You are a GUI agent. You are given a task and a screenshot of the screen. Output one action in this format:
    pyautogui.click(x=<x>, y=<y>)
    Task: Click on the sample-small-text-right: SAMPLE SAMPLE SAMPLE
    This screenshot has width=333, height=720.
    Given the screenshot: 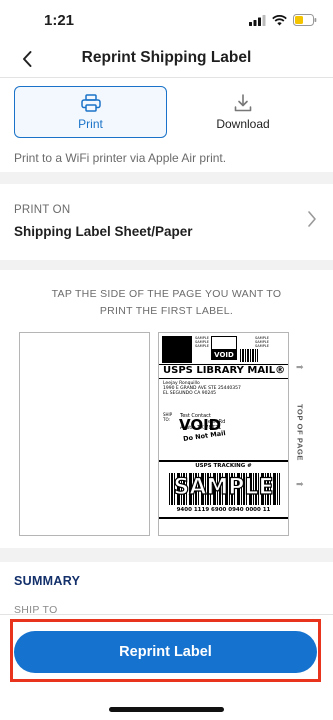 What is the action you would take?
    pyautogui.click(x=262, y=342)
    